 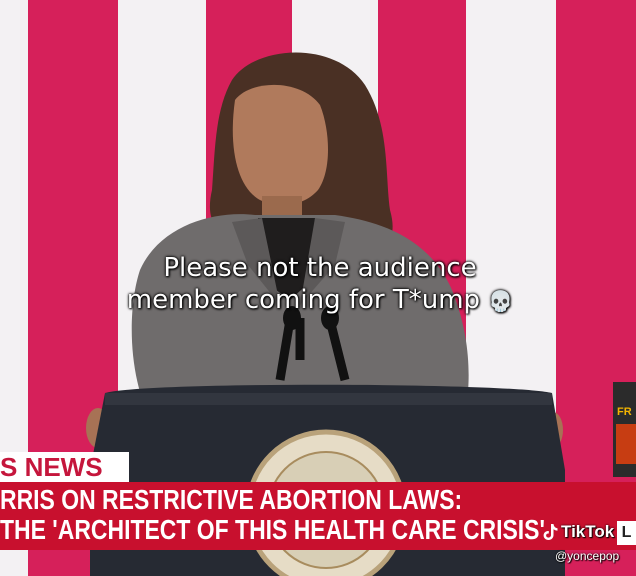 What do you see at coordinates (303, 300) in the screenshot?
I see `caption-line-2-text: member coming for T*ump` at bounding box center [303, 300].